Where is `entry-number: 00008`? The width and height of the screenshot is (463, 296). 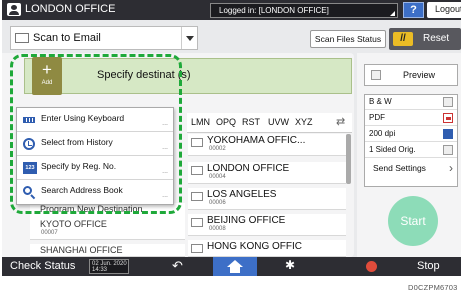 entry-number: 00008 is located at coordinates (217, 229).